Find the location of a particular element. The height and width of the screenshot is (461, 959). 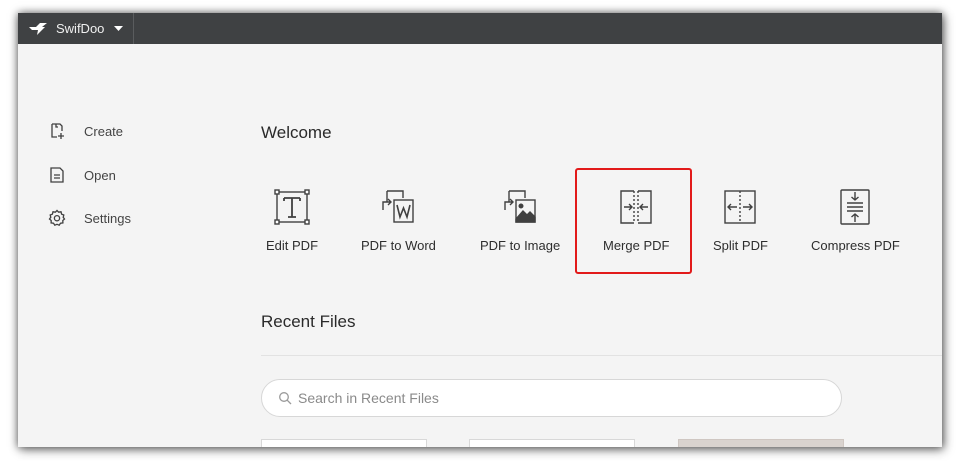

tool-edit-pdf: Edit PDF is located at coordinates (292, 220).